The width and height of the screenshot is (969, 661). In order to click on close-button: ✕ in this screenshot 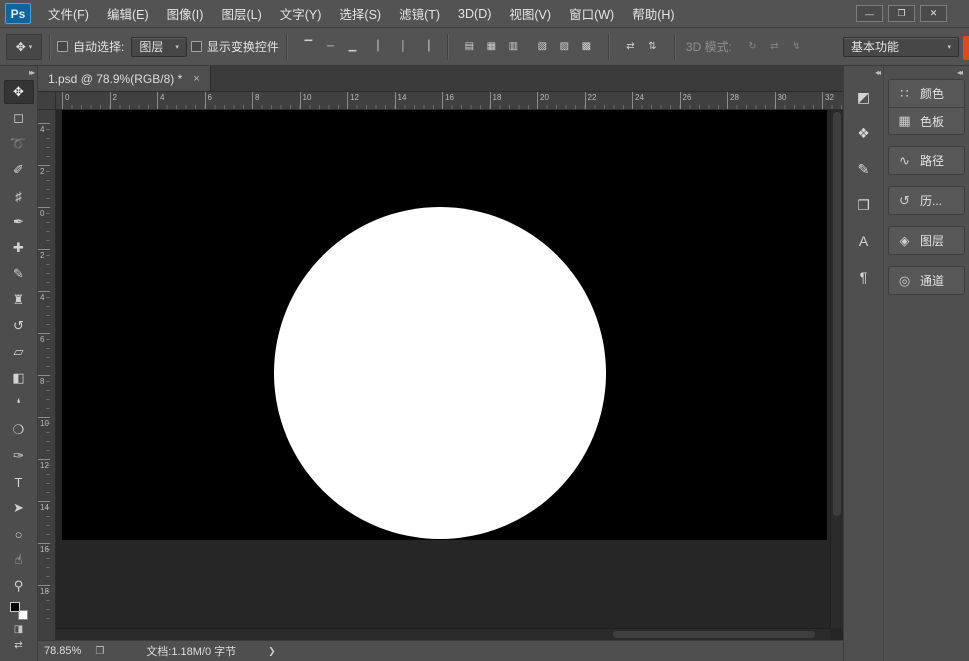, I will do `click(933, 13)`.